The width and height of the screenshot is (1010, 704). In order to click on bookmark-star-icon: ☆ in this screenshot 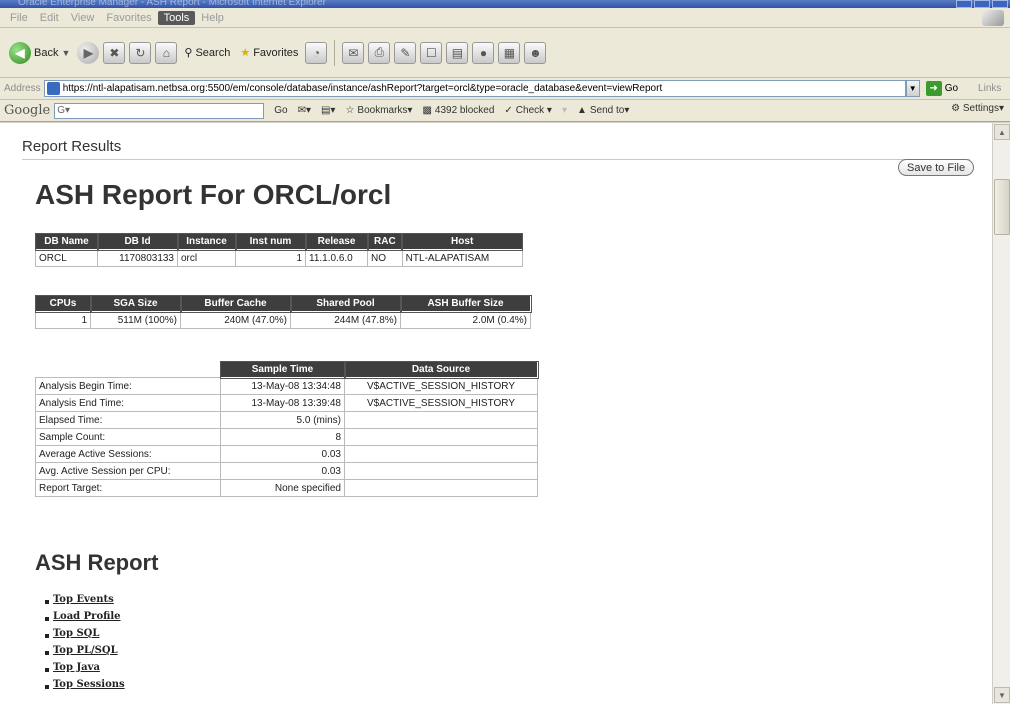, I will do `click(350, 110)`.